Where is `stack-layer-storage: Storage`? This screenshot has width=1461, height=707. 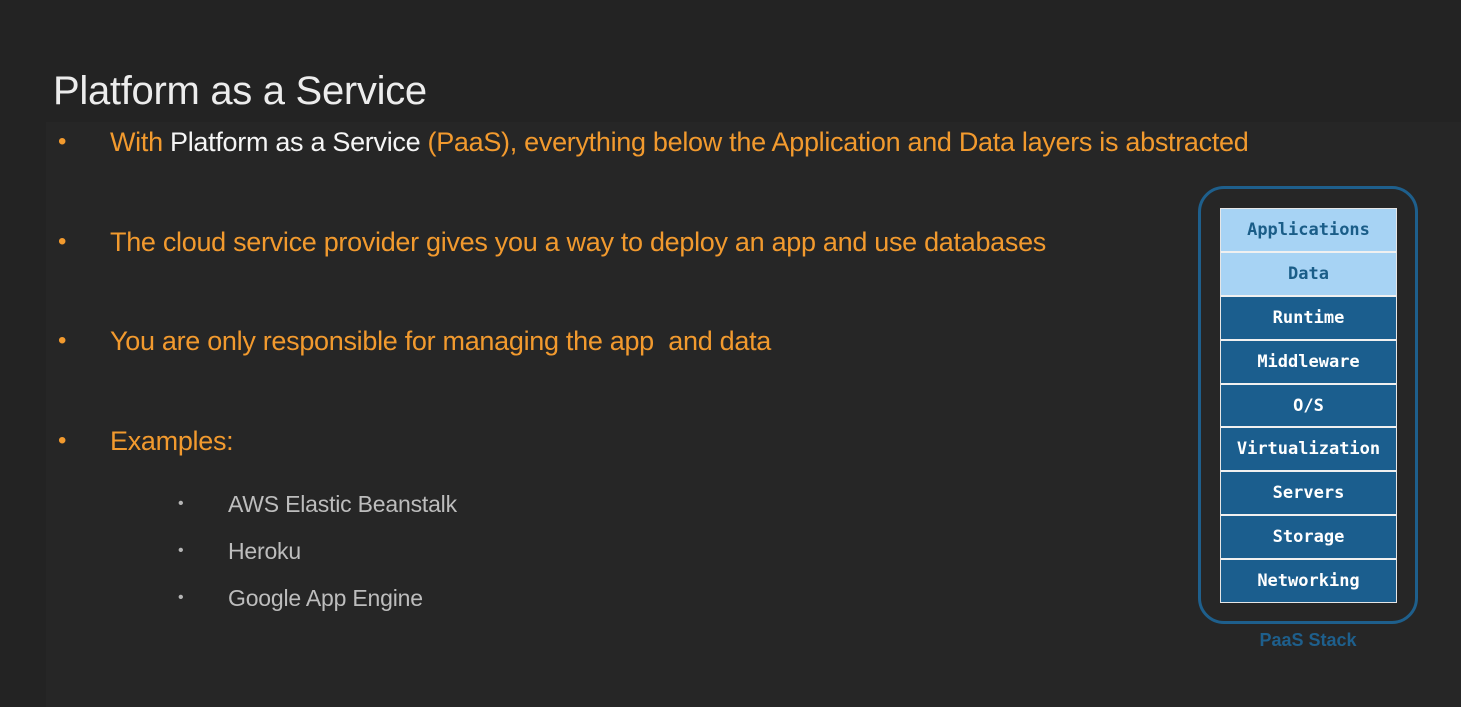 stack-layer-storage: Storage is located at coordinates (1308, 538).